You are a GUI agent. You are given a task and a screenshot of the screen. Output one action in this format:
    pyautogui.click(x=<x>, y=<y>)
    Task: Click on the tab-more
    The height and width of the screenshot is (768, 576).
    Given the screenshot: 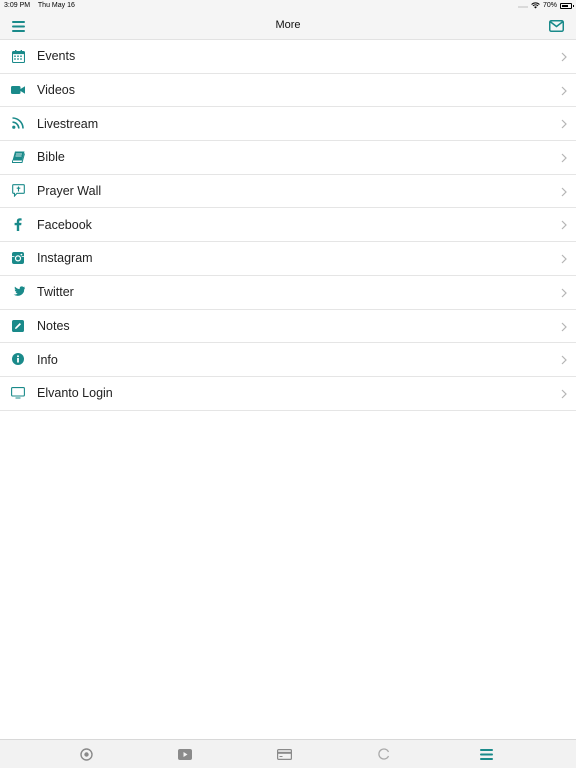 What is the action you would take?
    pyautogui.click(x=486, y=754)
    